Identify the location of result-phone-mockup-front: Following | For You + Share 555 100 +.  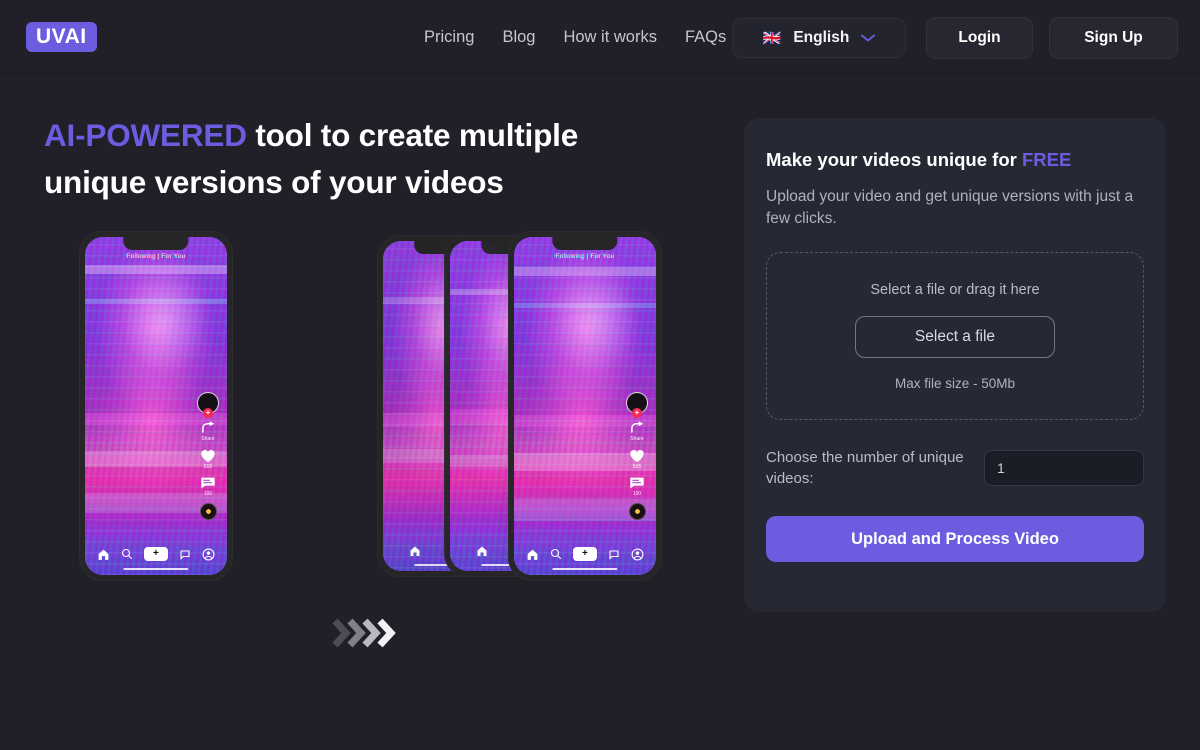
(585, 406).